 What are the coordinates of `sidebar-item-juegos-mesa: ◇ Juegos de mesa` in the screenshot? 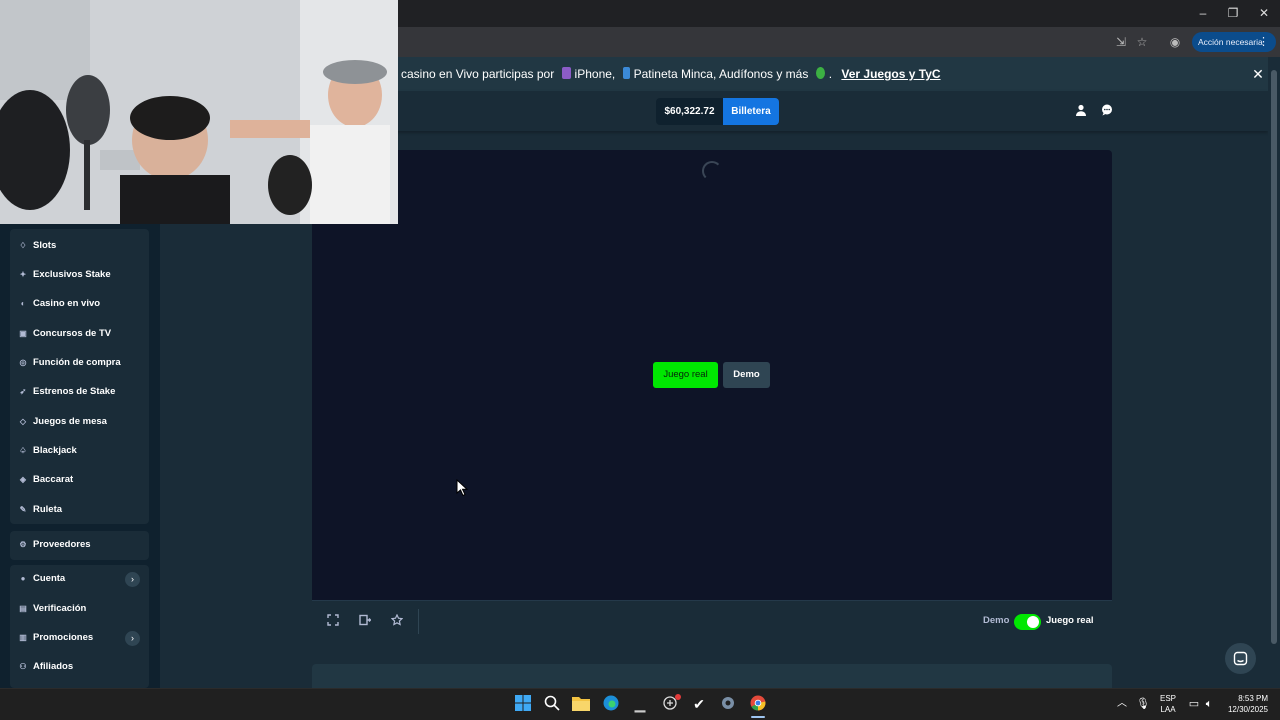 It's located at (62, 422).